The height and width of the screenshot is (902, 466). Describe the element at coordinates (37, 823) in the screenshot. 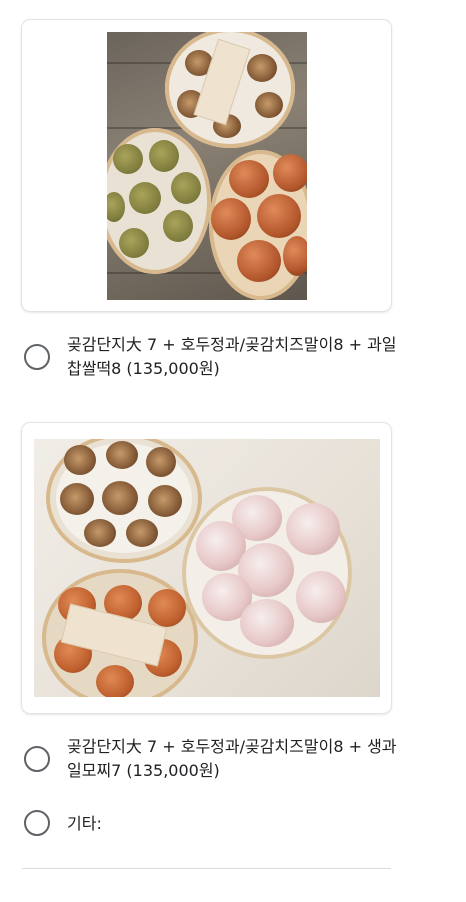

I see `option-other-radio` at that location.